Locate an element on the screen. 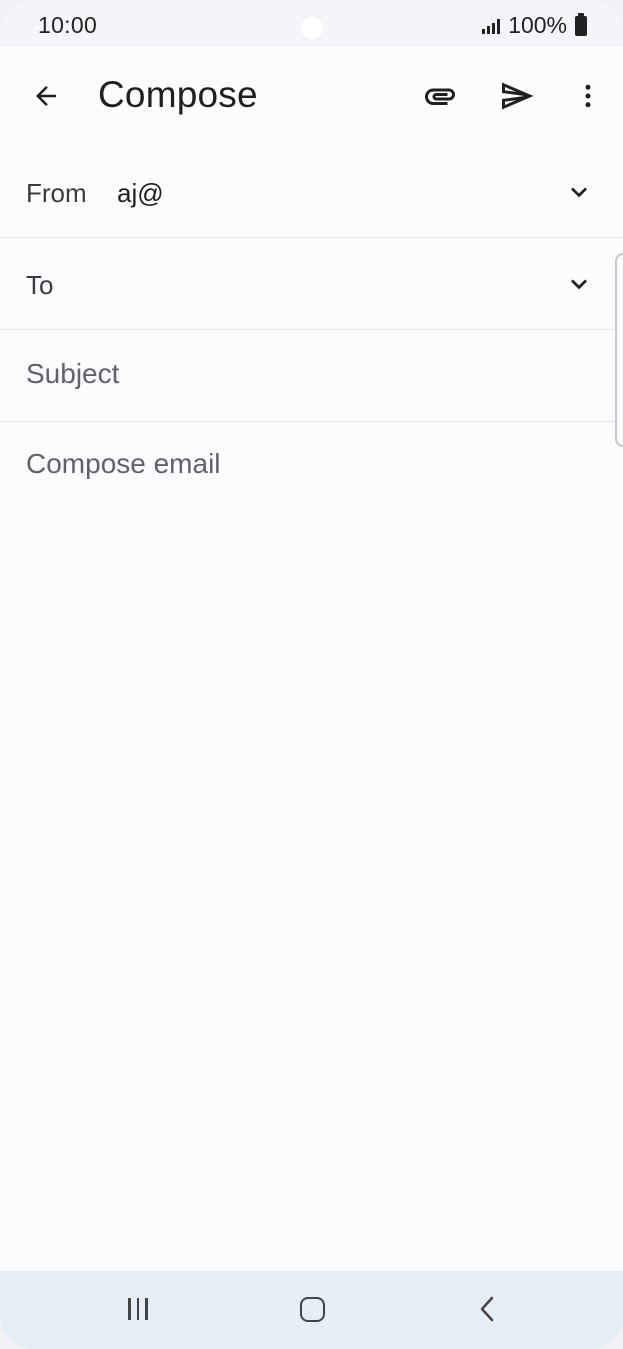 The width and height of the screenshot is (623, 1349). send-button is located at coordinates (517, 96).